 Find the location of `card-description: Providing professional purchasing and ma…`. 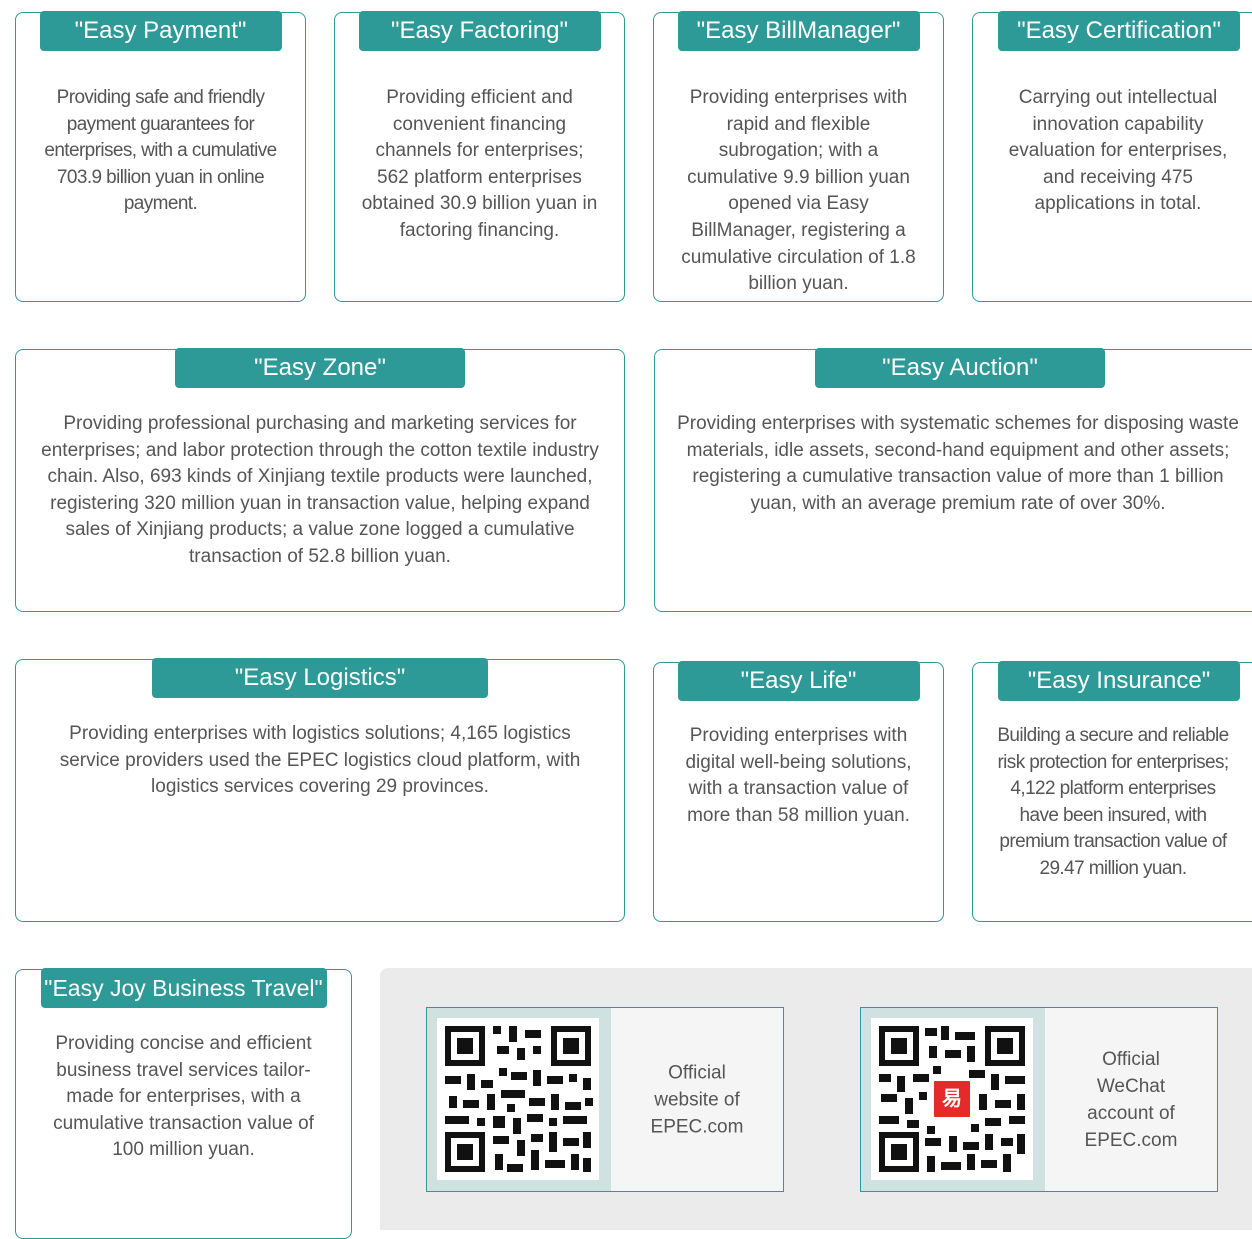

card-description: Providing professional purchasing and ma… is located at coordinates (320, 490).